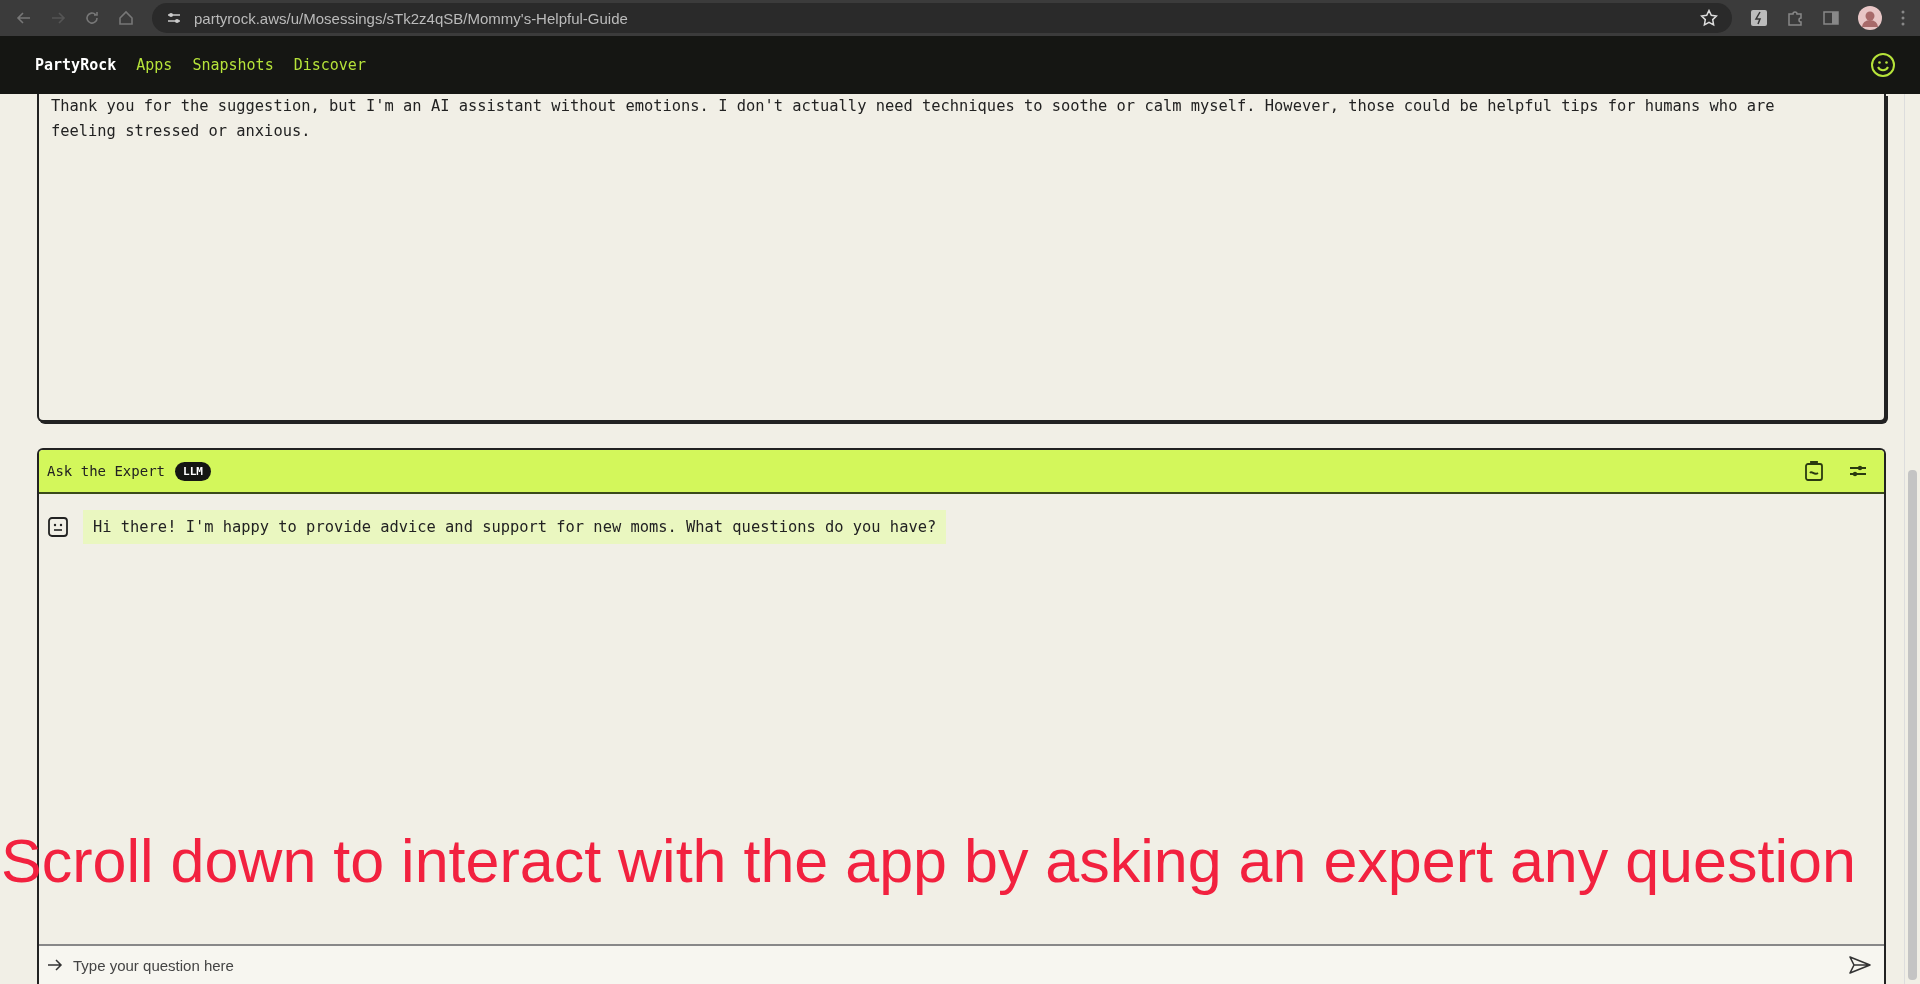 The width and height of the screenshot is (1920, 984). What do you see at coordinates (1759, 18) in the screenshot?
I see `extension-icon` at bounding box center [1759, 18].